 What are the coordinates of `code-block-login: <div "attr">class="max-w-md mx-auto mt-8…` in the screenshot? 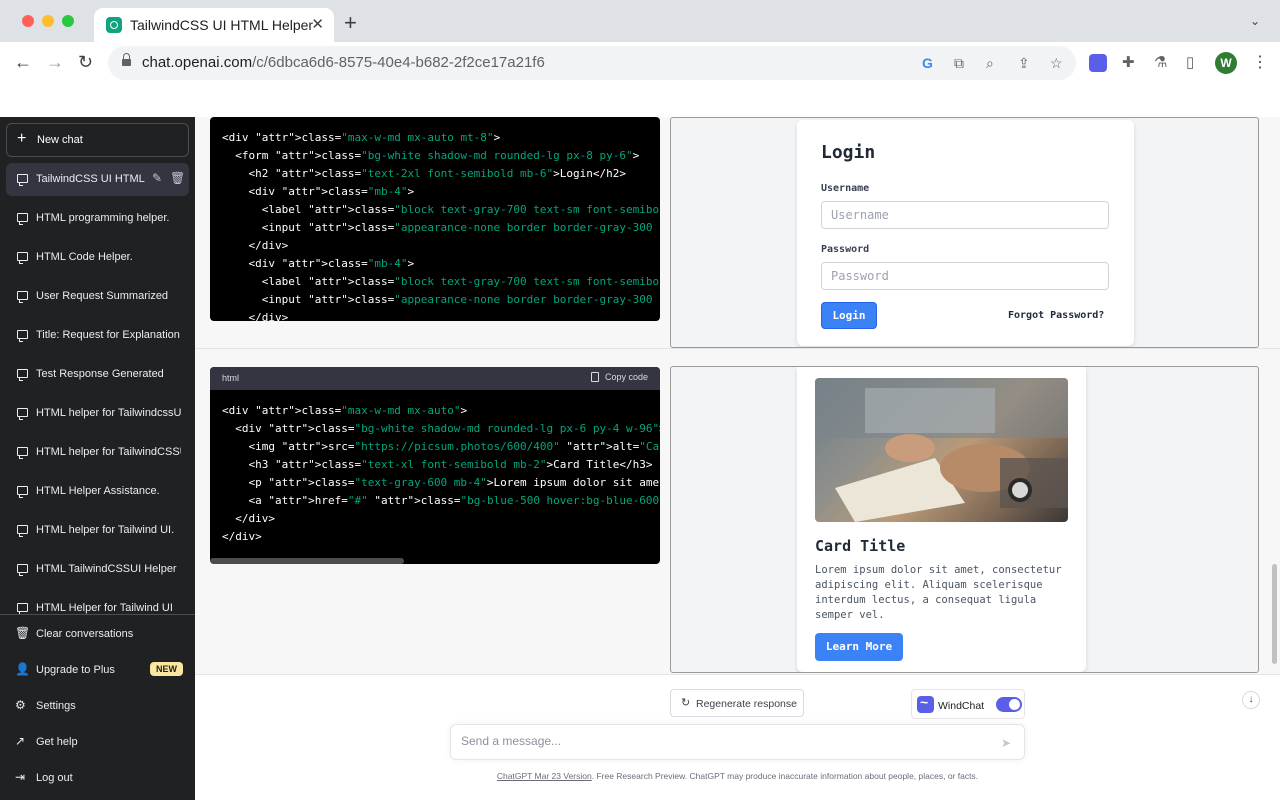 It's located at (435, 219).